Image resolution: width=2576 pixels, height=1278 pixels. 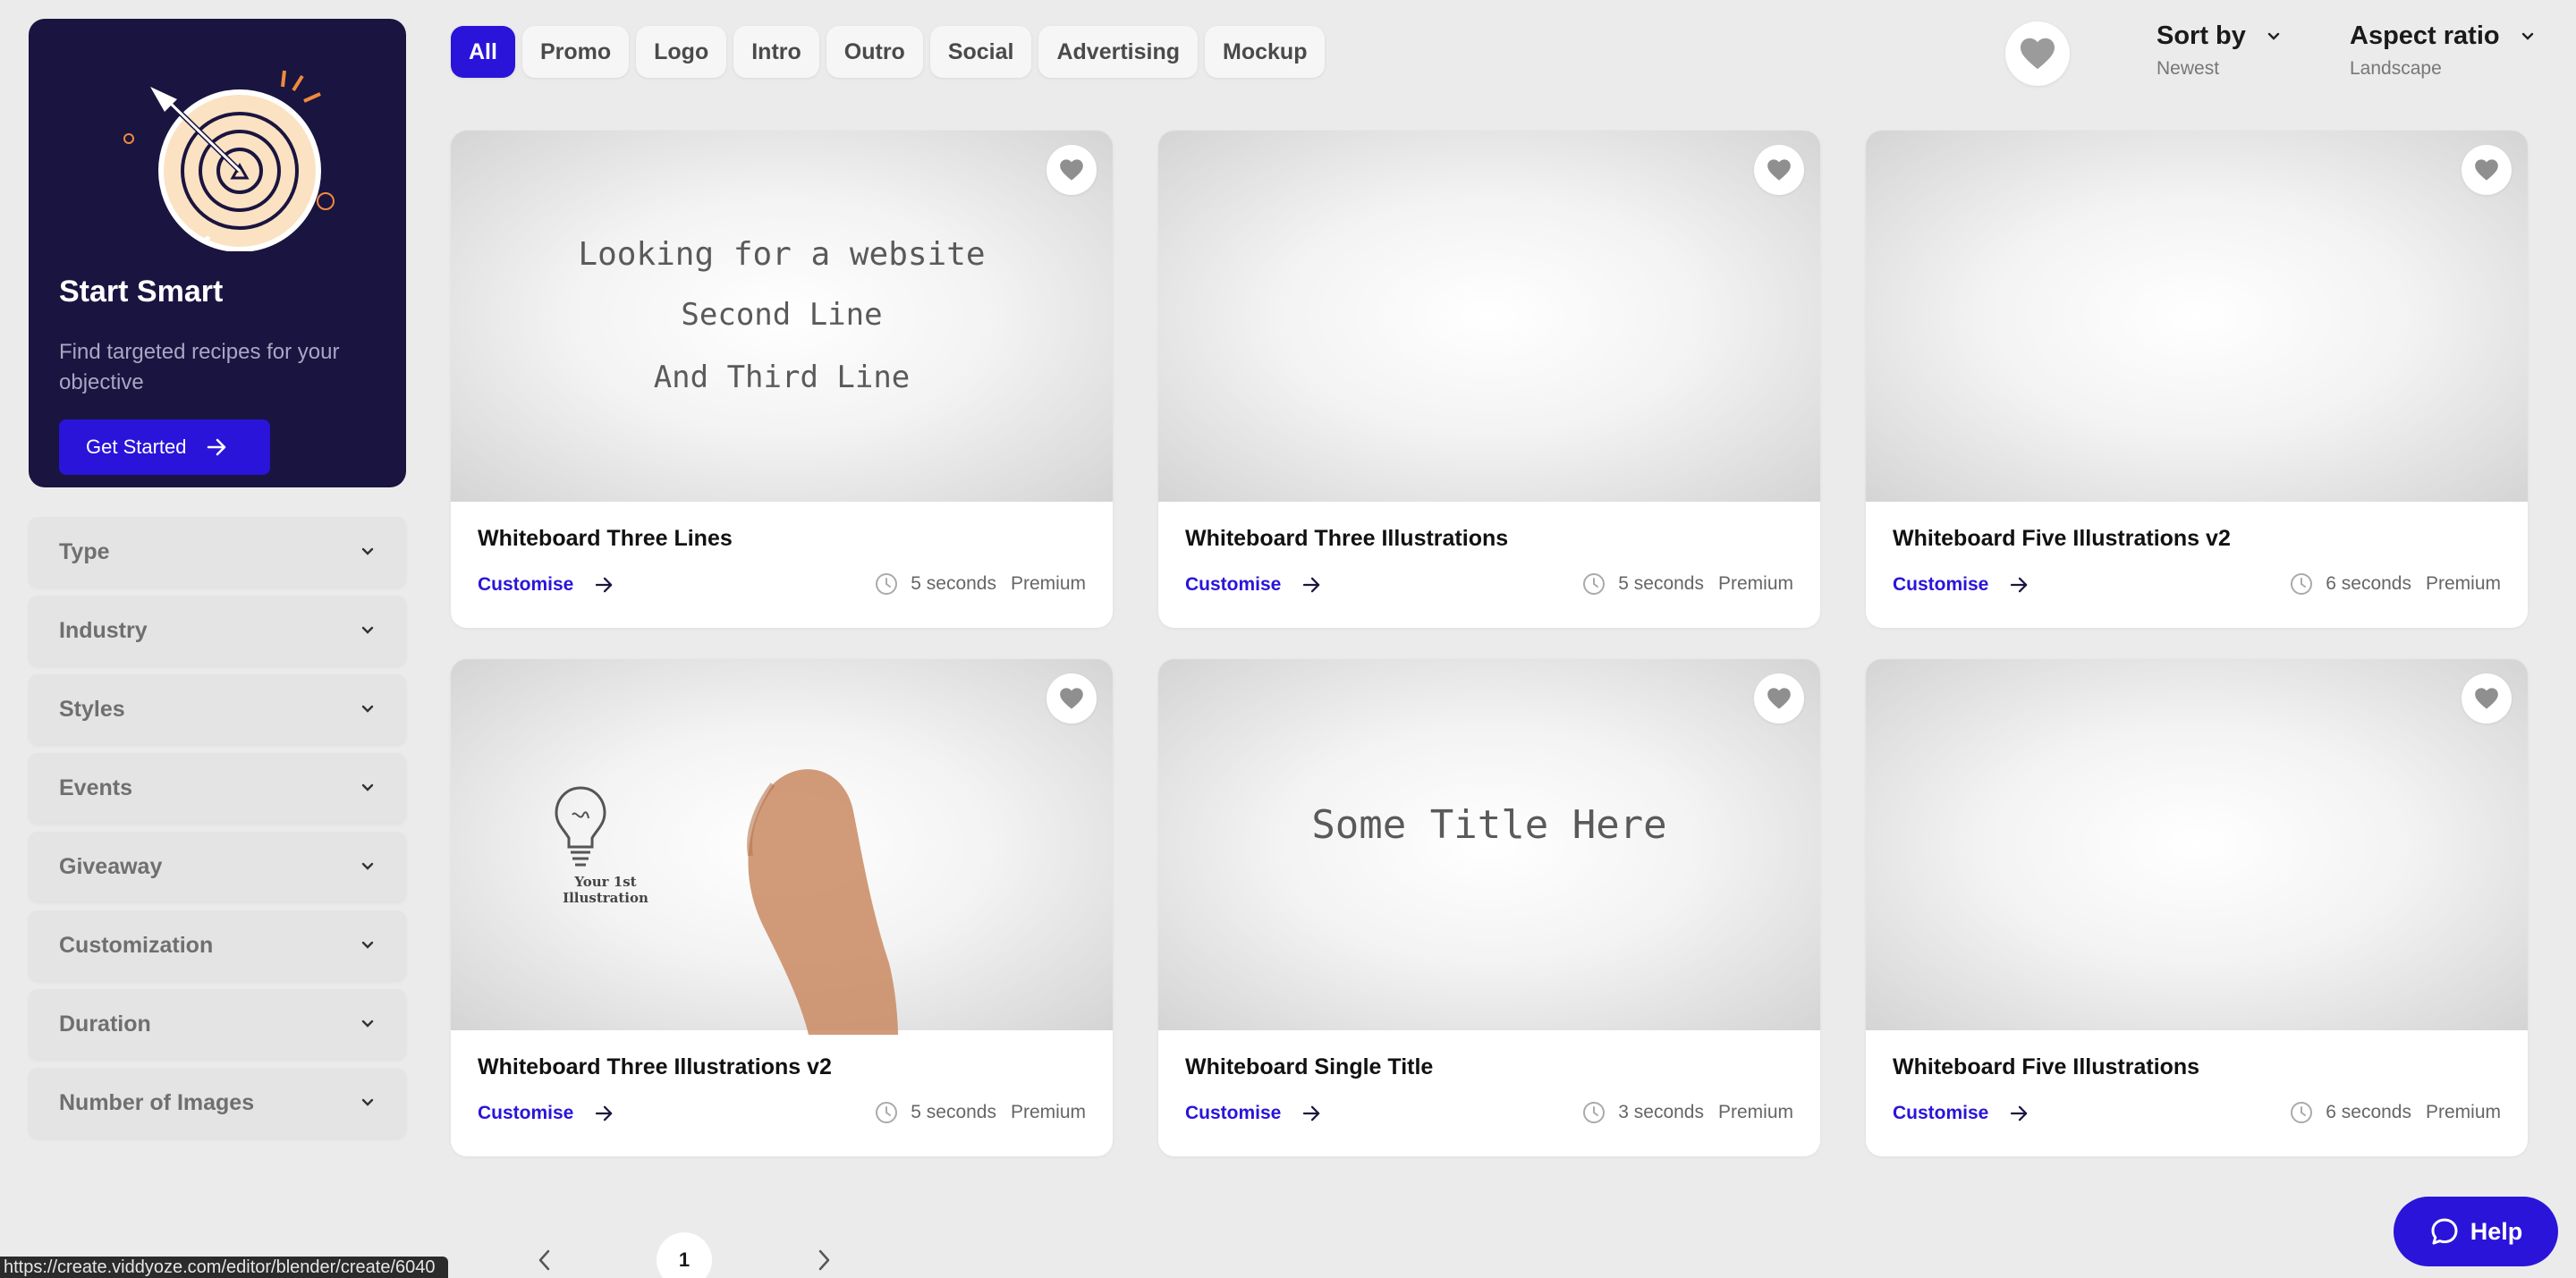 I want to click on filter-duration: Duration, so click(x=217, y=1024).